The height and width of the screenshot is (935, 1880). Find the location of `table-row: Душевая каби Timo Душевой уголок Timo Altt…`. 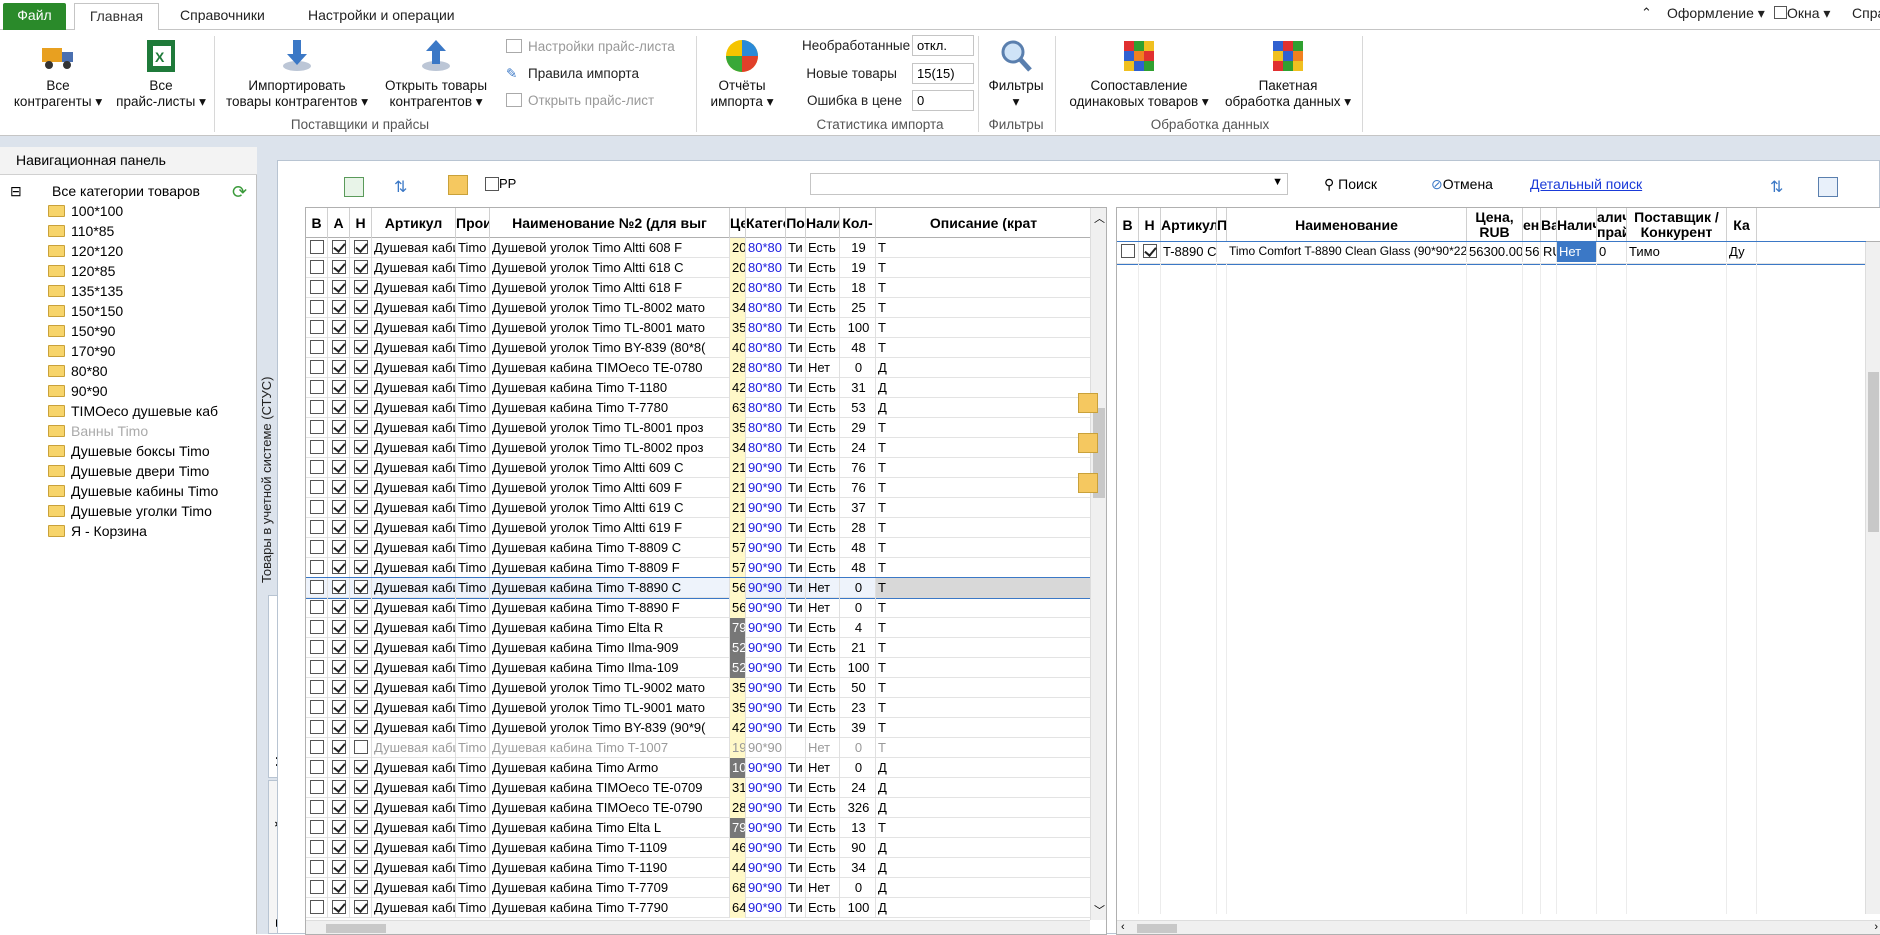

table-row: Душевая каби Timo Душевой уголок Timo Altt… is located at coordinates (699, 488).